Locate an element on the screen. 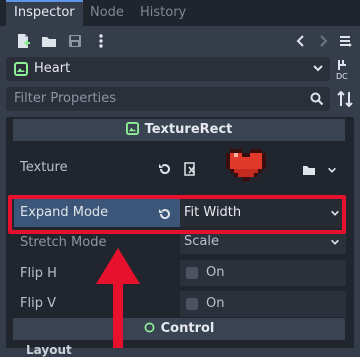 This screenshot has height=357, width=360. load-texture-folder-icon is located at coordinates (309, 170).